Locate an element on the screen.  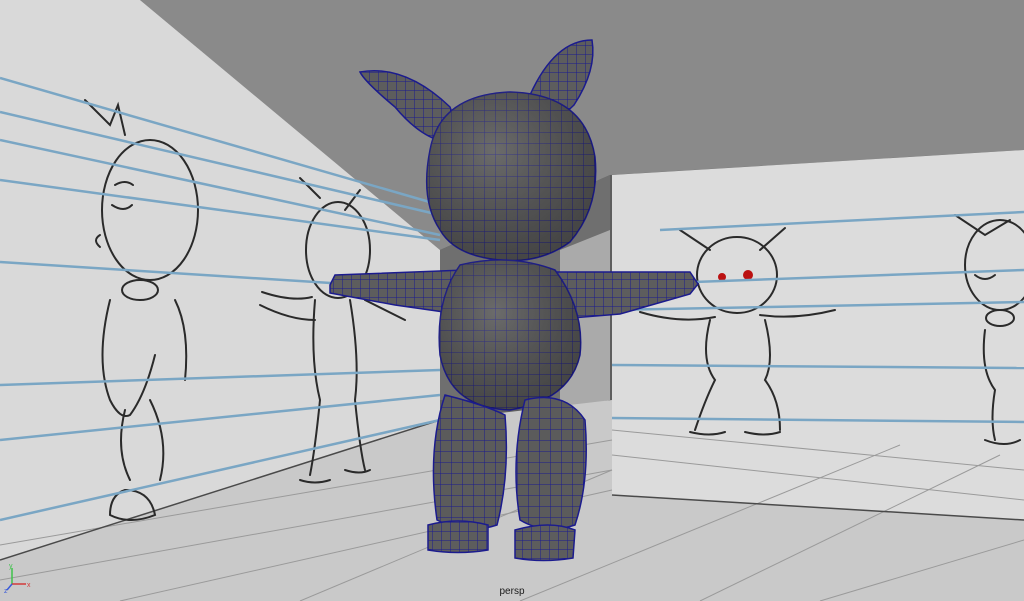
y-axis-label: y is located at coordinates (11, 566).